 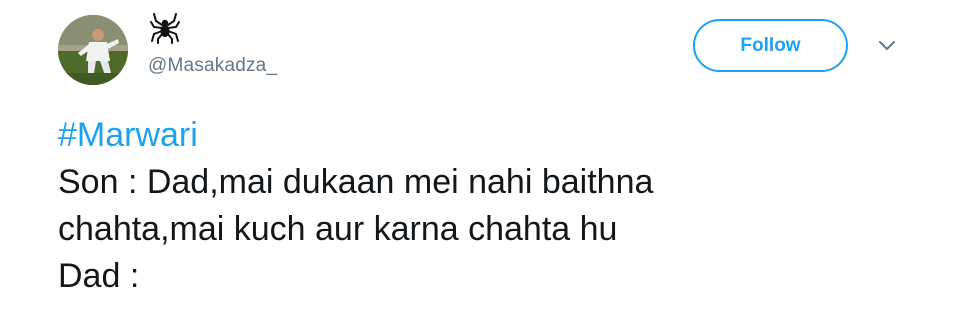 I want to click on display-name, so click(x=165, y=28).